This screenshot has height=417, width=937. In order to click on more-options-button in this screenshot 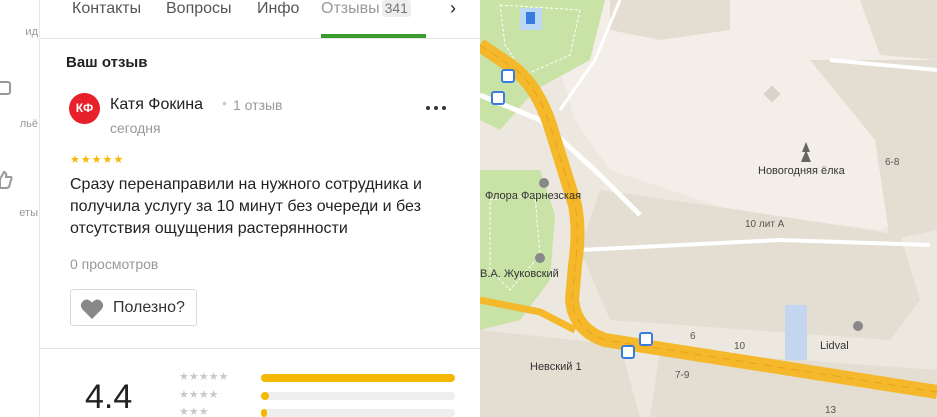, I will do `click(436, 107)`.